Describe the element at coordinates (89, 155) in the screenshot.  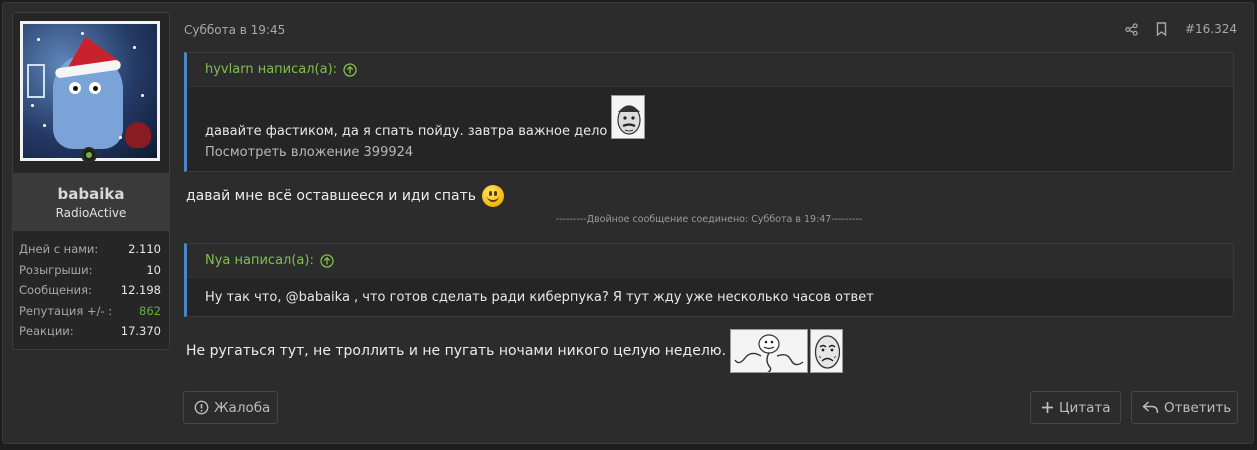
I see `online-status-icon` at that location.